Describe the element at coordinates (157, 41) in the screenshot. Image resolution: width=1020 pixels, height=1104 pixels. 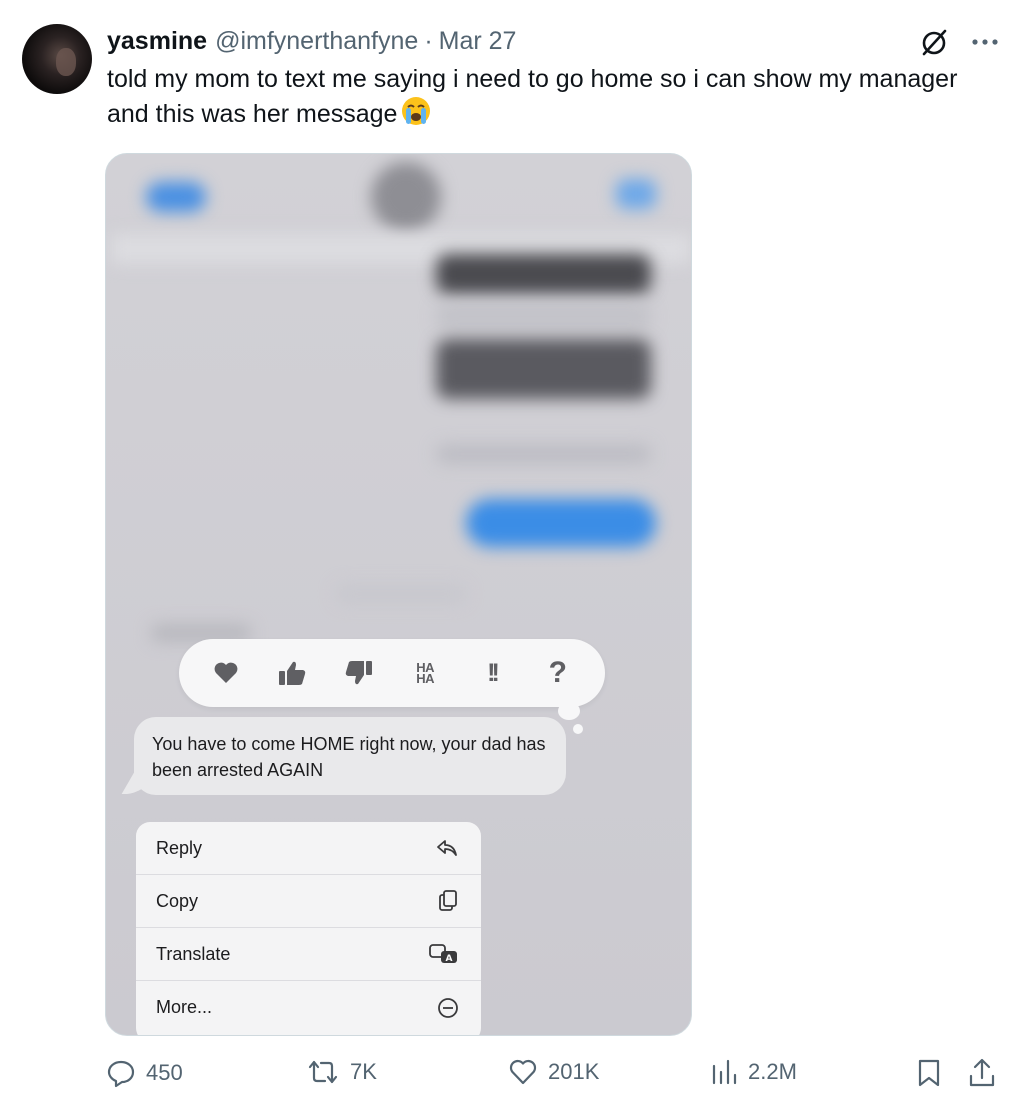
I see `author-name: yasmine` at that location.